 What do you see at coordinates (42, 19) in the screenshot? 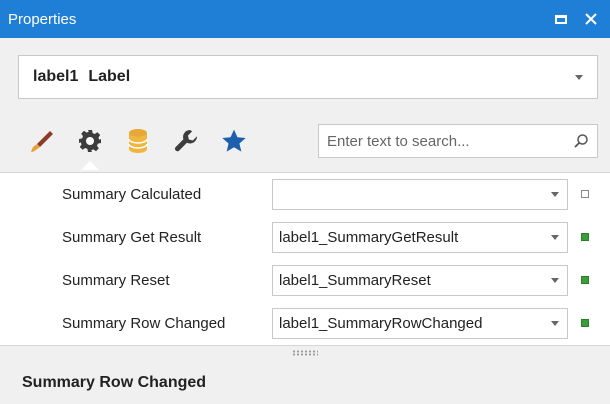
I see `panel-title: Properties` at bounding box center [42, 19].